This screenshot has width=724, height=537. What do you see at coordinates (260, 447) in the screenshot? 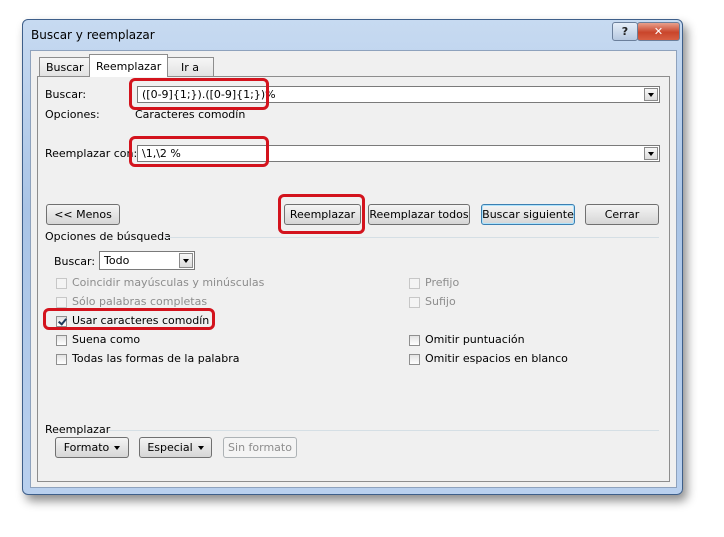
I see `no-format-button: Sin formato` at bounding box center [260, 447].